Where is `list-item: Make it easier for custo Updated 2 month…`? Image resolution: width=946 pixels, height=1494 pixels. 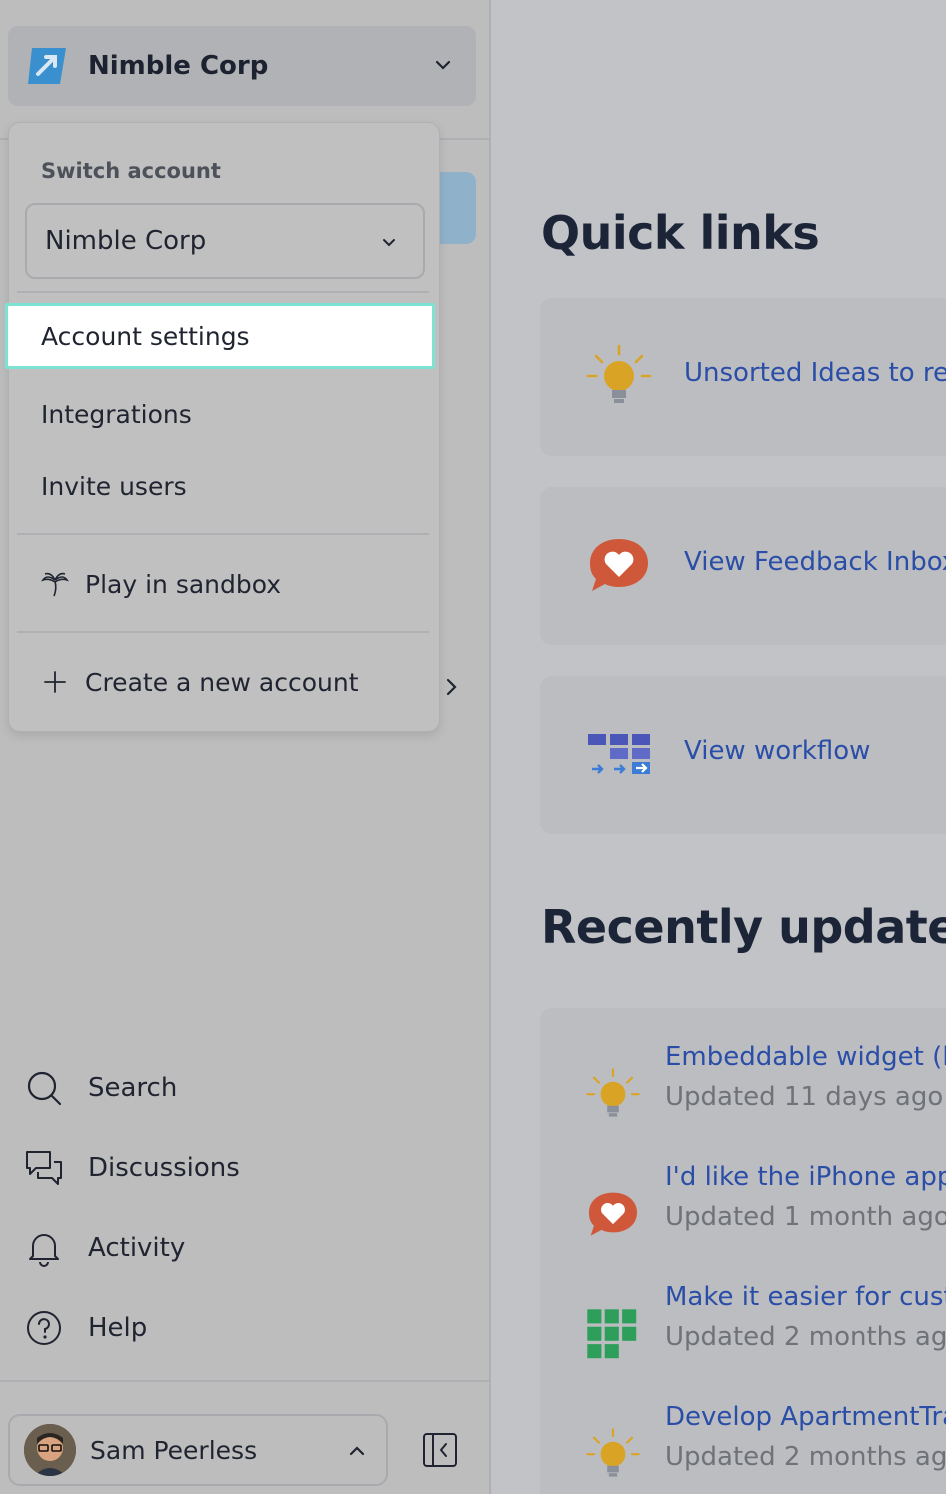
list-item: Make it easier for custo Updated 2 month… is located at coordinates (743, 1335).